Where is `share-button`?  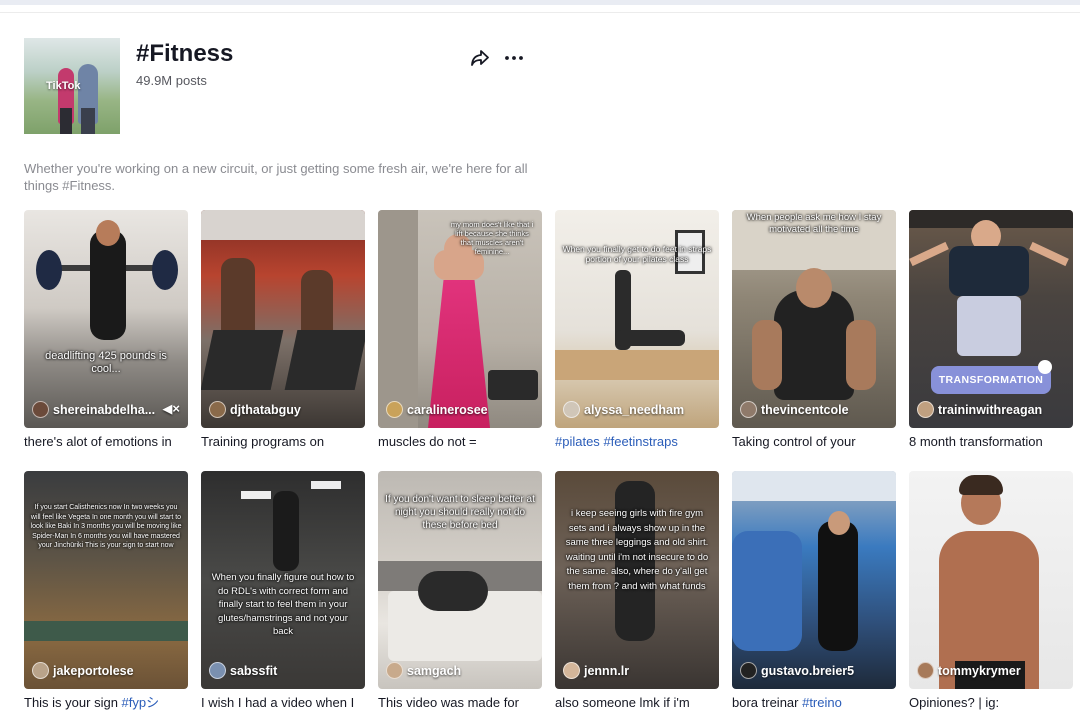
share-button is located at coordinates (480, 58).